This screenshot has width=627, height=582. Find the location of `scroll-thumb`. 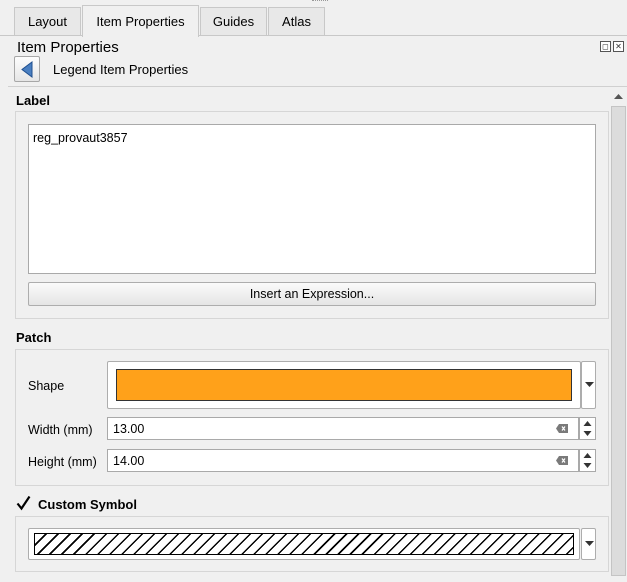

scroll-thumb is located at coordinates (618, 341).